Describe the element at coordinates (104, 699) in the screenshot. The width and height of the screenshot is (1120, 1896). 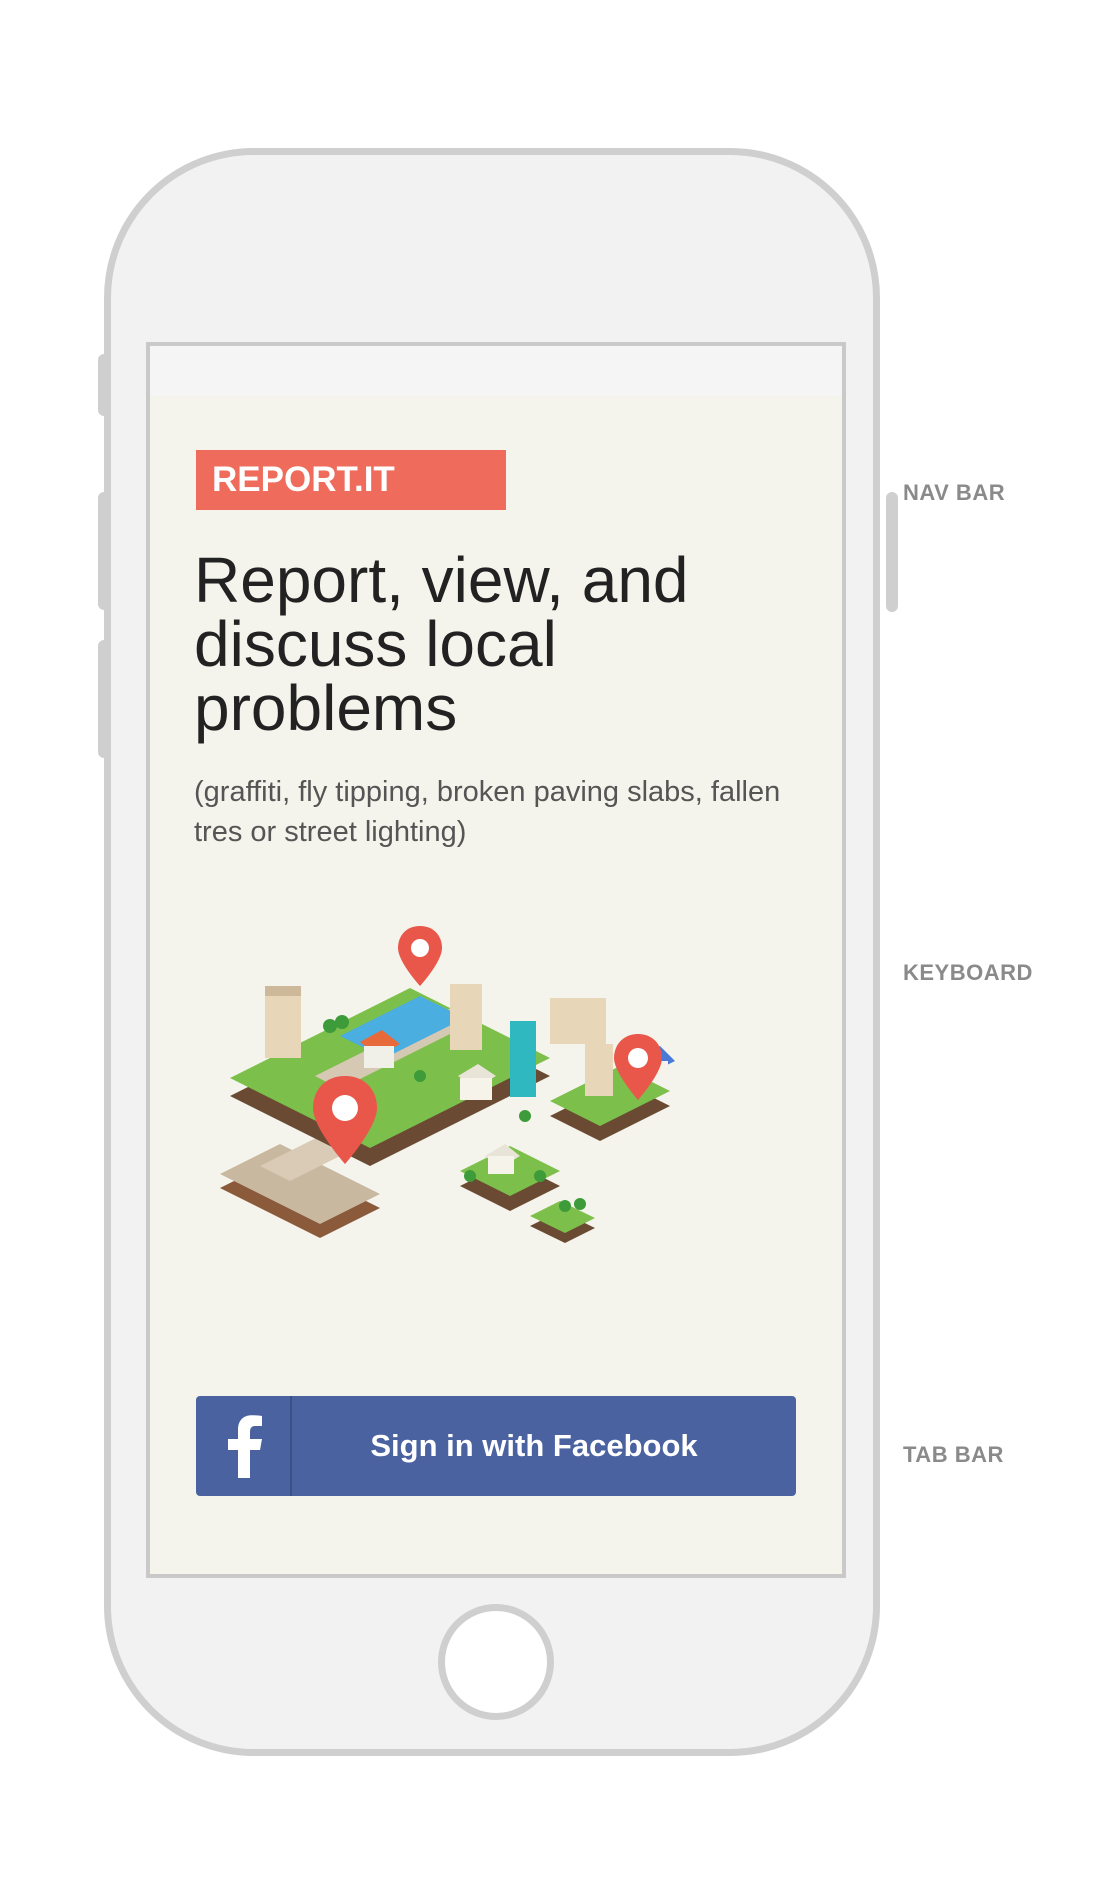
I see `side-button-volume-down` at that location.